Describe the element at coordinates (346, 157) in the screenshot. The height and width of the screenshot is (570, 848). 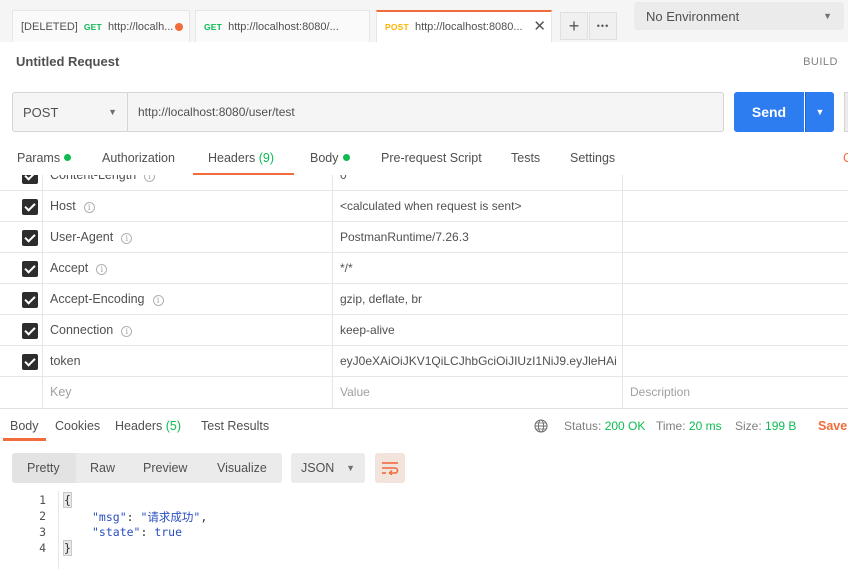
I see `active-dot-icon` at that location.